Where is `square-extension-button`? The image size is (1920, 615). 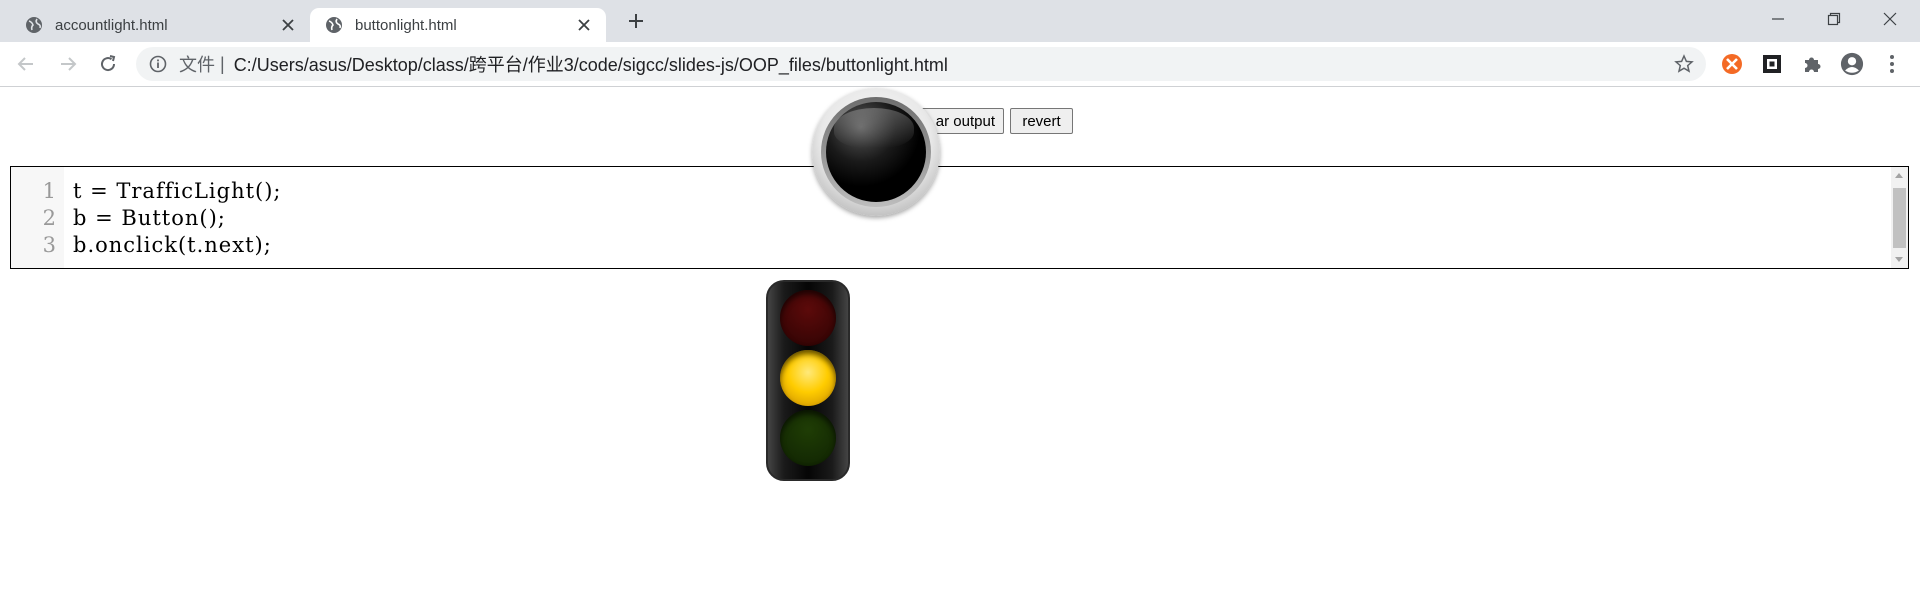 square-extension-button is located at coordinates (1772, 64).